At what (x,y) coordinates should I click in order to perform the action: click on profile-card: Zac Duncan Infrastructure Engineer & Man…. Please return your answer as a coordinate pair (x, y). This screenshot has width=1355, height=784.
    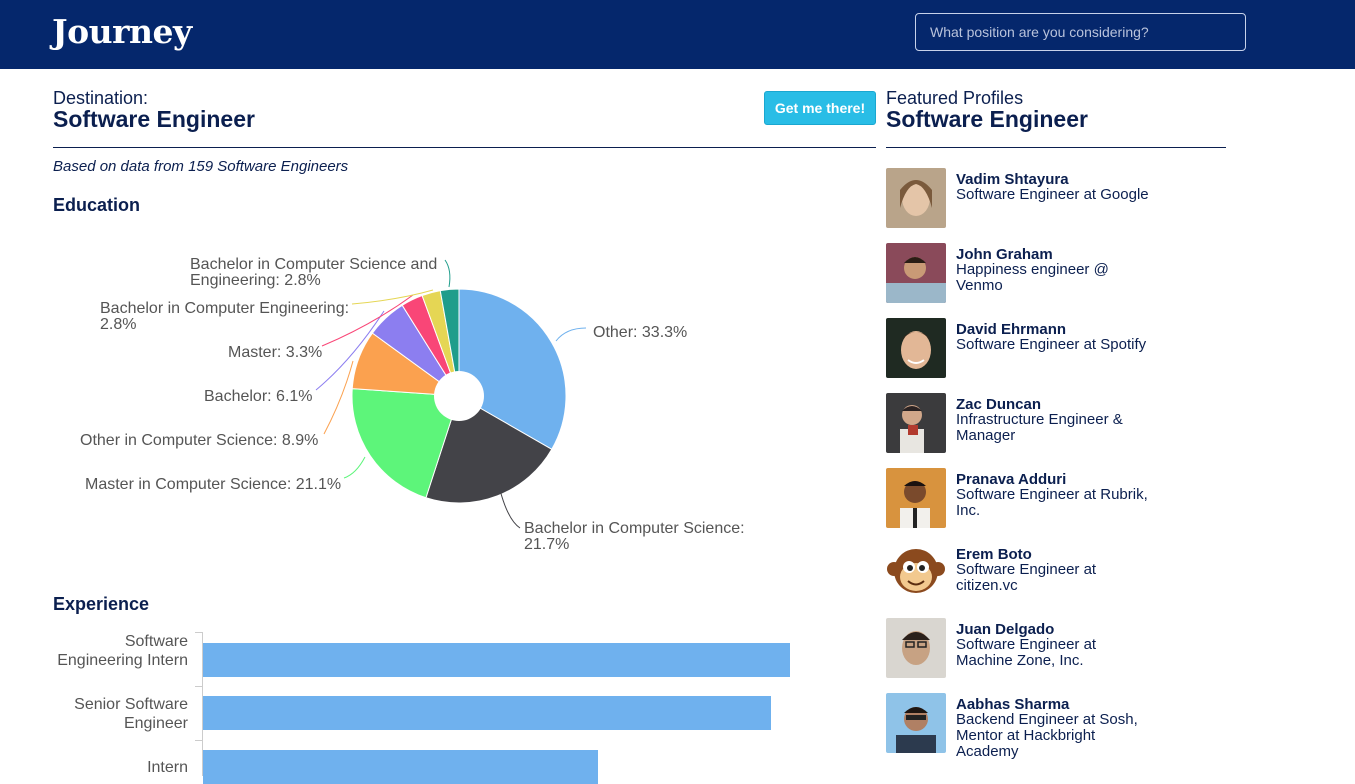
    Looking at the image, I should click on (1056, 424).